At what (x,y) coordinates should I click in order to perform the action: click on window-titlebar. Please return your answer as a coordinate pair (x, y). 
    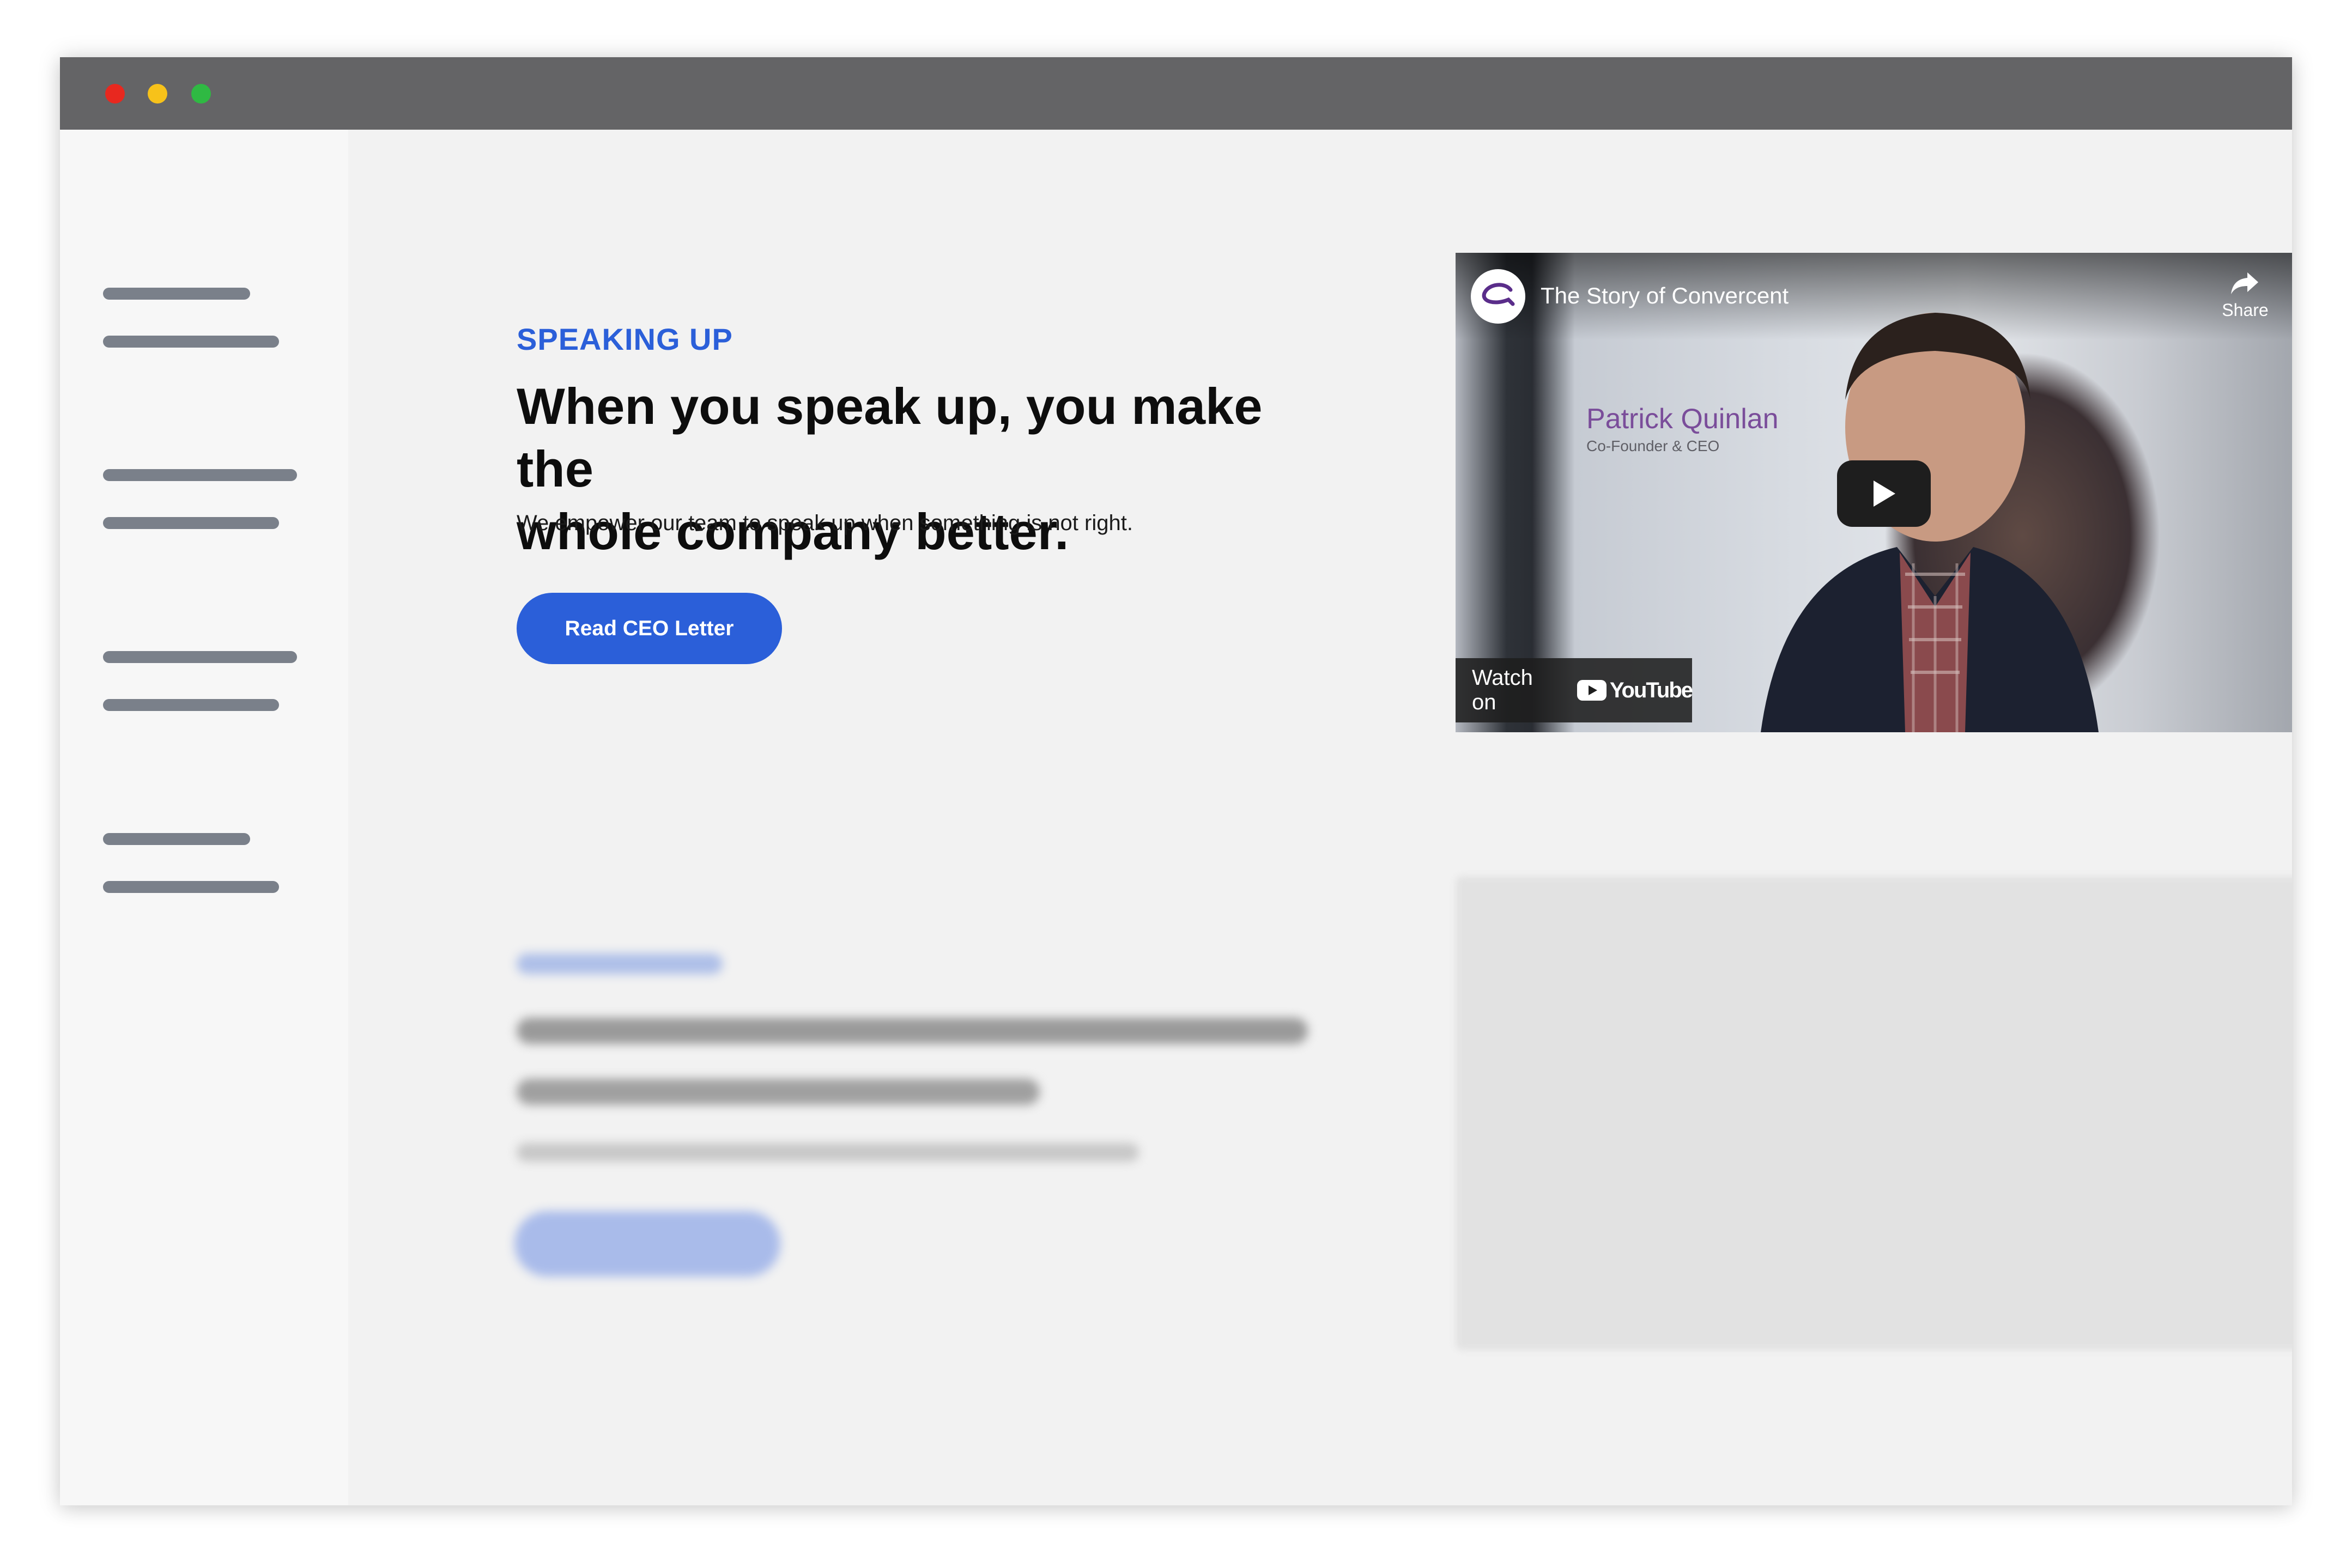
    Looking at the image, I should click on (1176, 93).